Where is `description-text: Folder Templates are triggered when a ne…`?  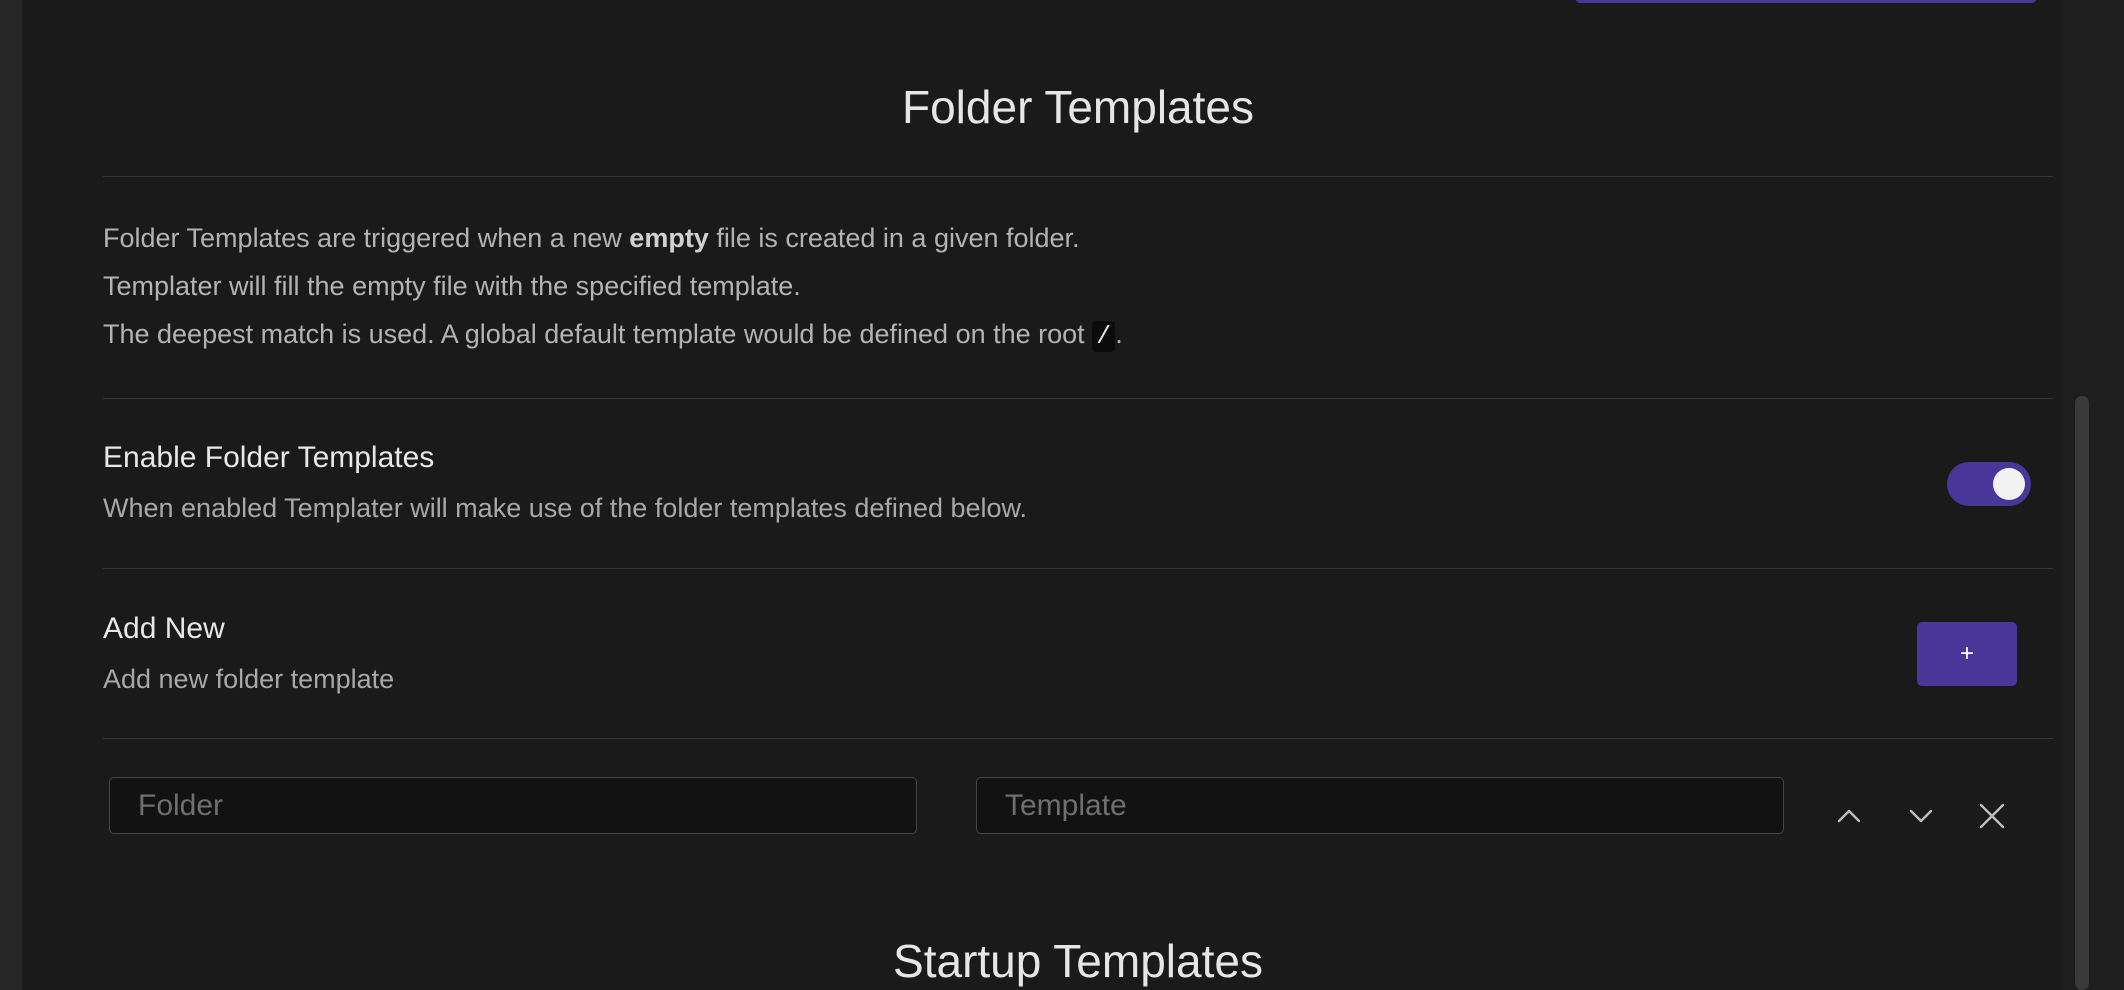
description-text: Folder Templates are triggered when a ne… is located at coordinates (366, 238).